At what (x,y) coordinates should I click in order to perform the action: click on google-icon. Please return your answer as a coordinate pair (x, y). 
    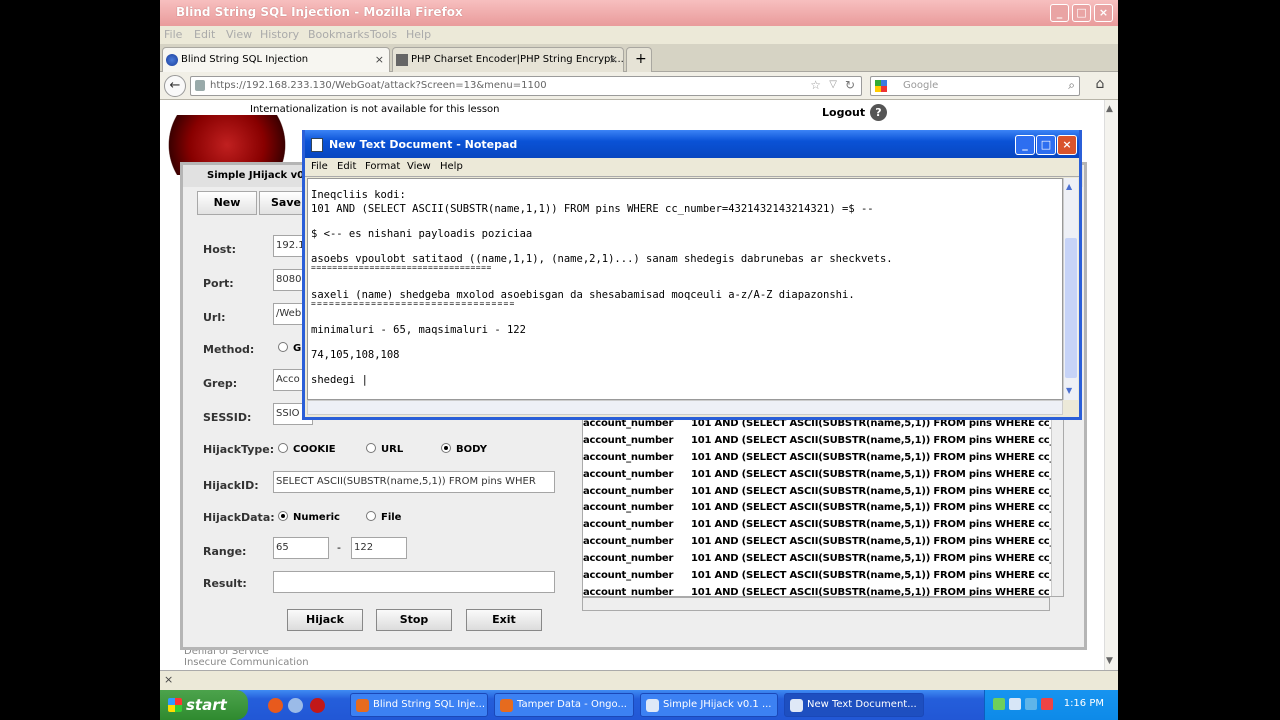
    Looking at the image, I should click on (881, 86).